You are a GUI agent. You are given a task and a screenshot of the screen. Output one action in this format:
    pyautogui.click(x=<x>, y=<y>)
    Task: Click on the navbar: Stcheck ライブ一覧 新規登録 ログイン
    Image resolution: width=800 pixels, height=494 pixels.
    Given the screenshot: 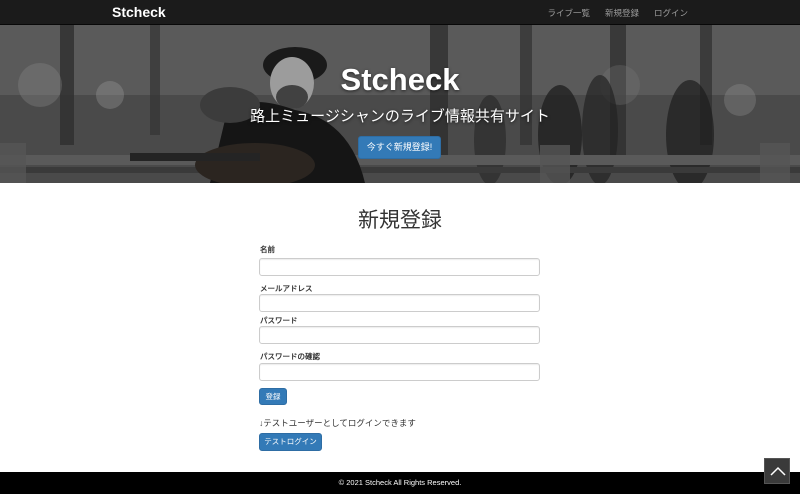 What is the action you would take?
    pyautogui.click(x=400, y=12)
    